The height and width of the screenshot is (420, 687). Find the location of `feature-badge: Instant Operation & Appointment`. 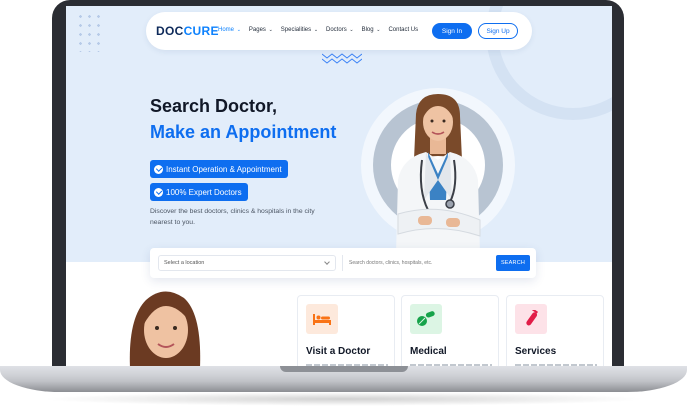

feature-badge: Instant Operation & Appointment is located at coordinates (219, 169).